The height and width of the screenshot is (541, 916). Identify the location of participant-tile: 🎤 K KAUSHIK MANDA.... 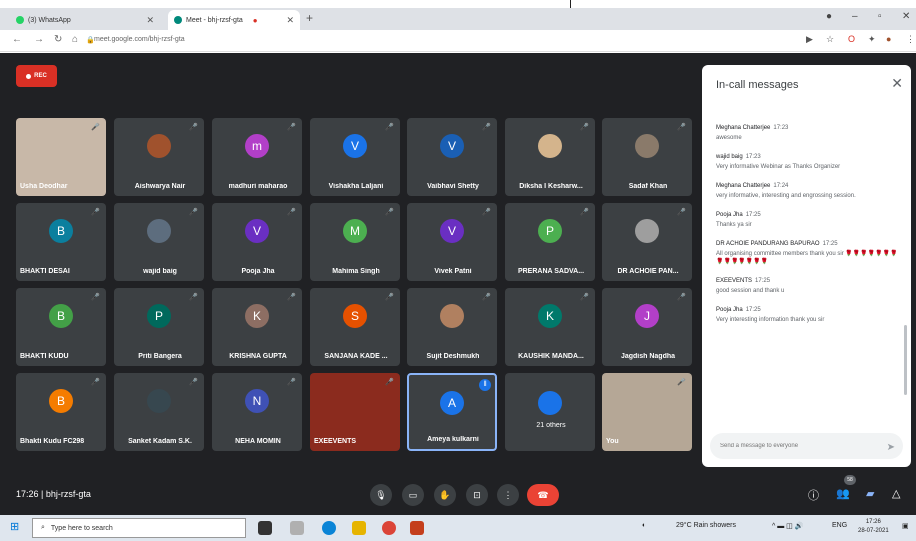
(550, 327).